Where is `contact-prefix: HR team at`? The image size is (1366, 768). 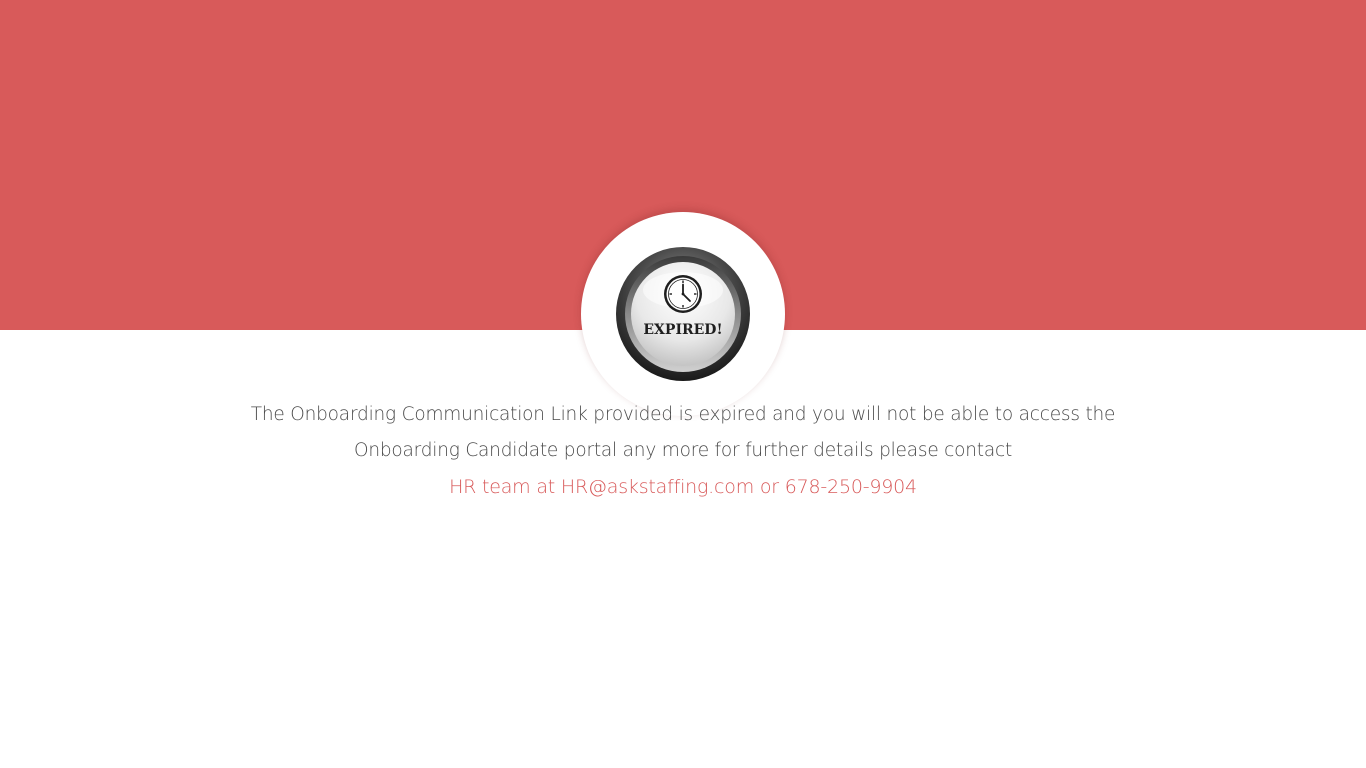
contact-prefix: HR team at is located at coordinates (505, 487).